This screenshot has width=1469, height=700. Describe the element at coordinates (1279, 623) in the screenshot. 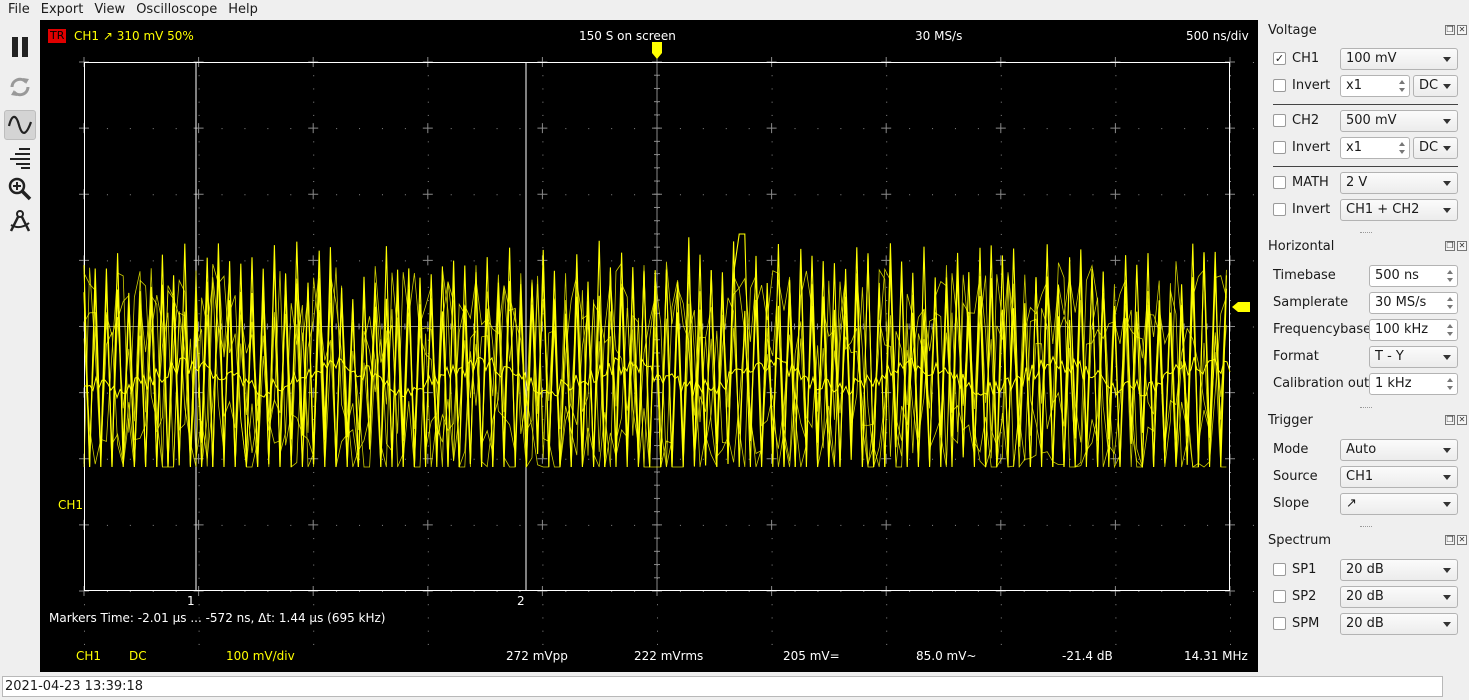

I see `spm-checkbox` at that location.